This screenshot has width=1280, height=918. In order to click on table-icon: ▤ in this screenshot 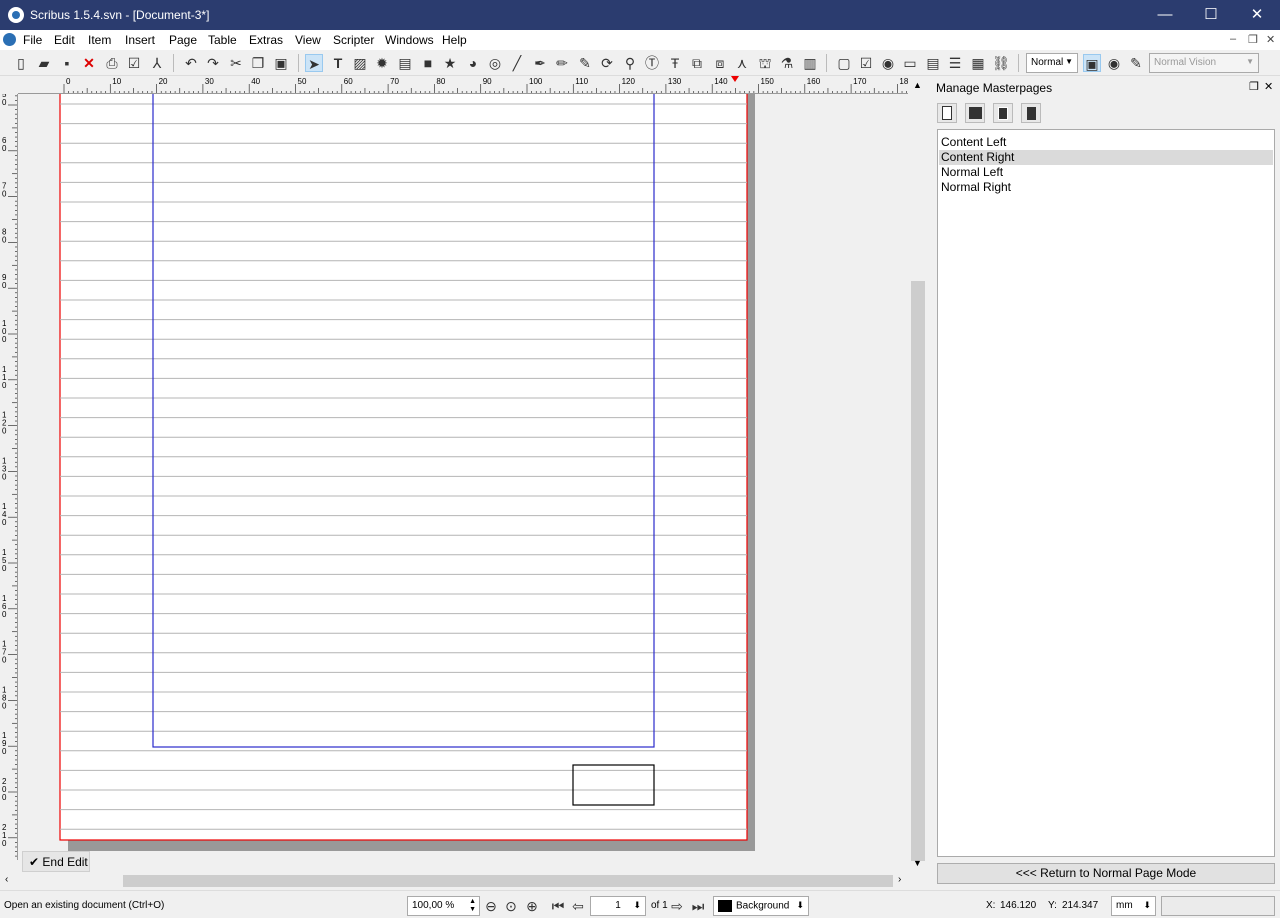, I will do `click(405, 63)`.